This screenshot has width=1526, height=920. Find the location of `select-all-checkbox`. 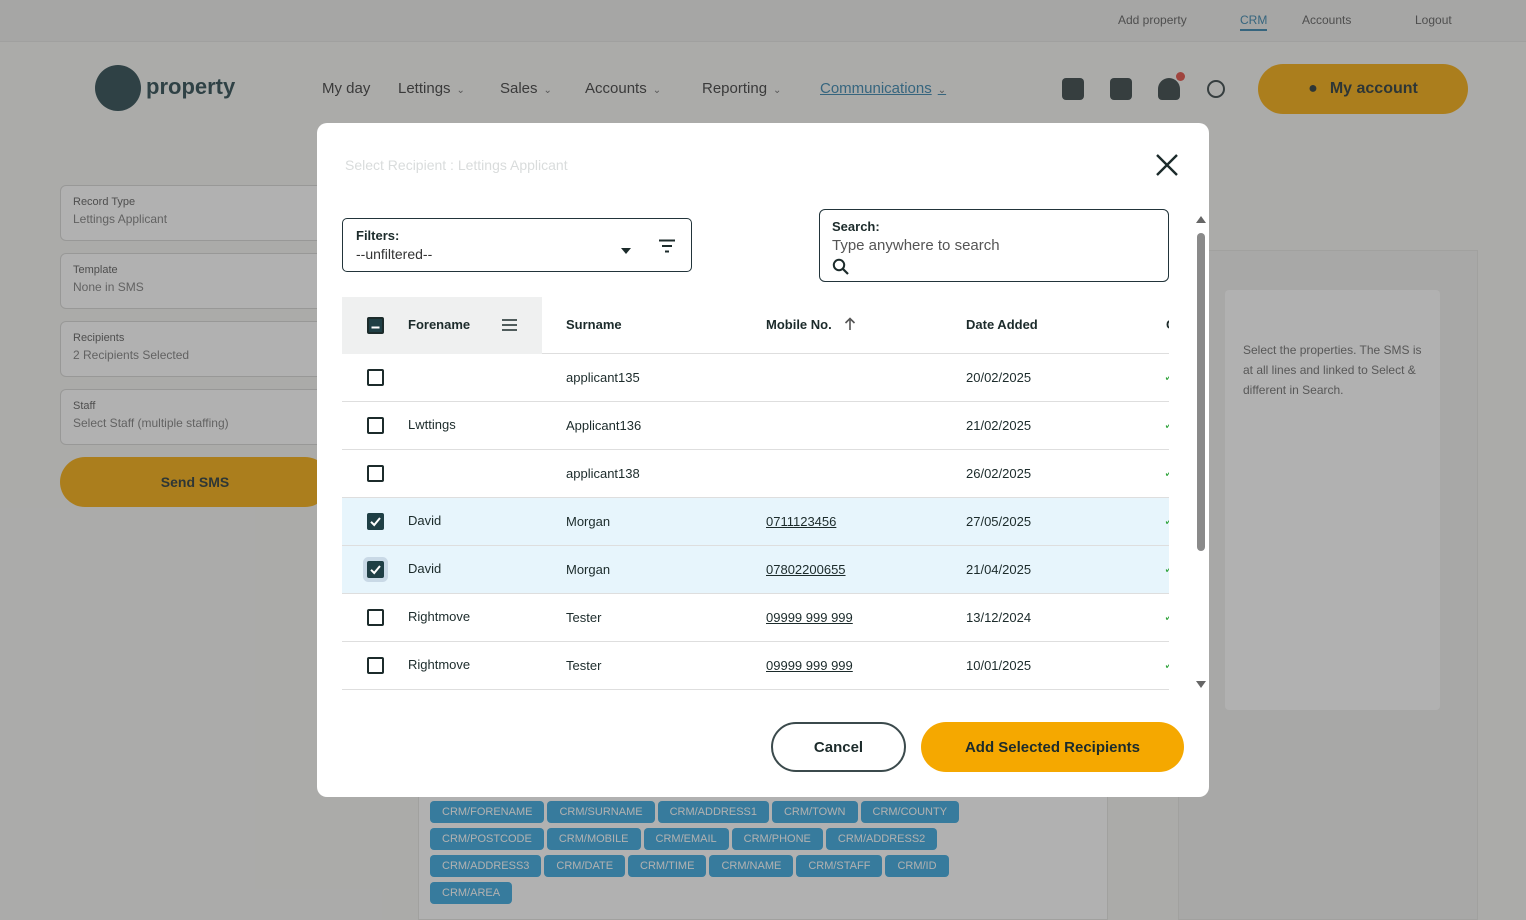

select-all-checkbox is located at coordinates (375, 325).